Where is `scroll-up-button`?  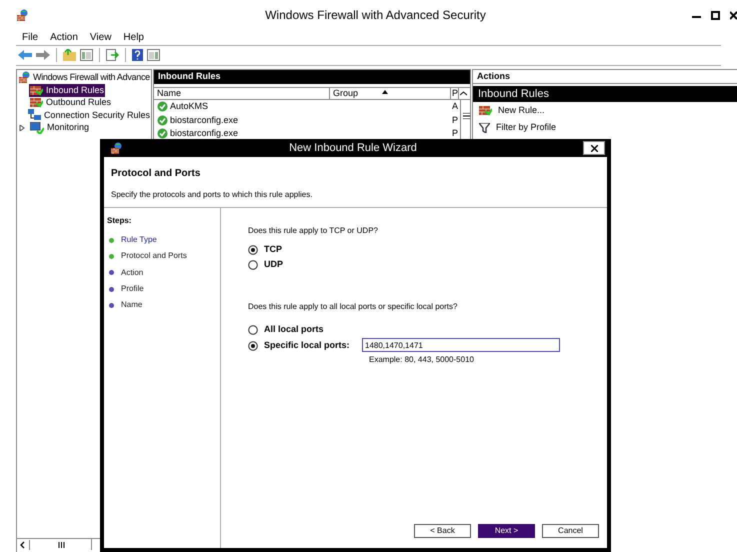
scroll-up-button is located at coordinates (463, 93).